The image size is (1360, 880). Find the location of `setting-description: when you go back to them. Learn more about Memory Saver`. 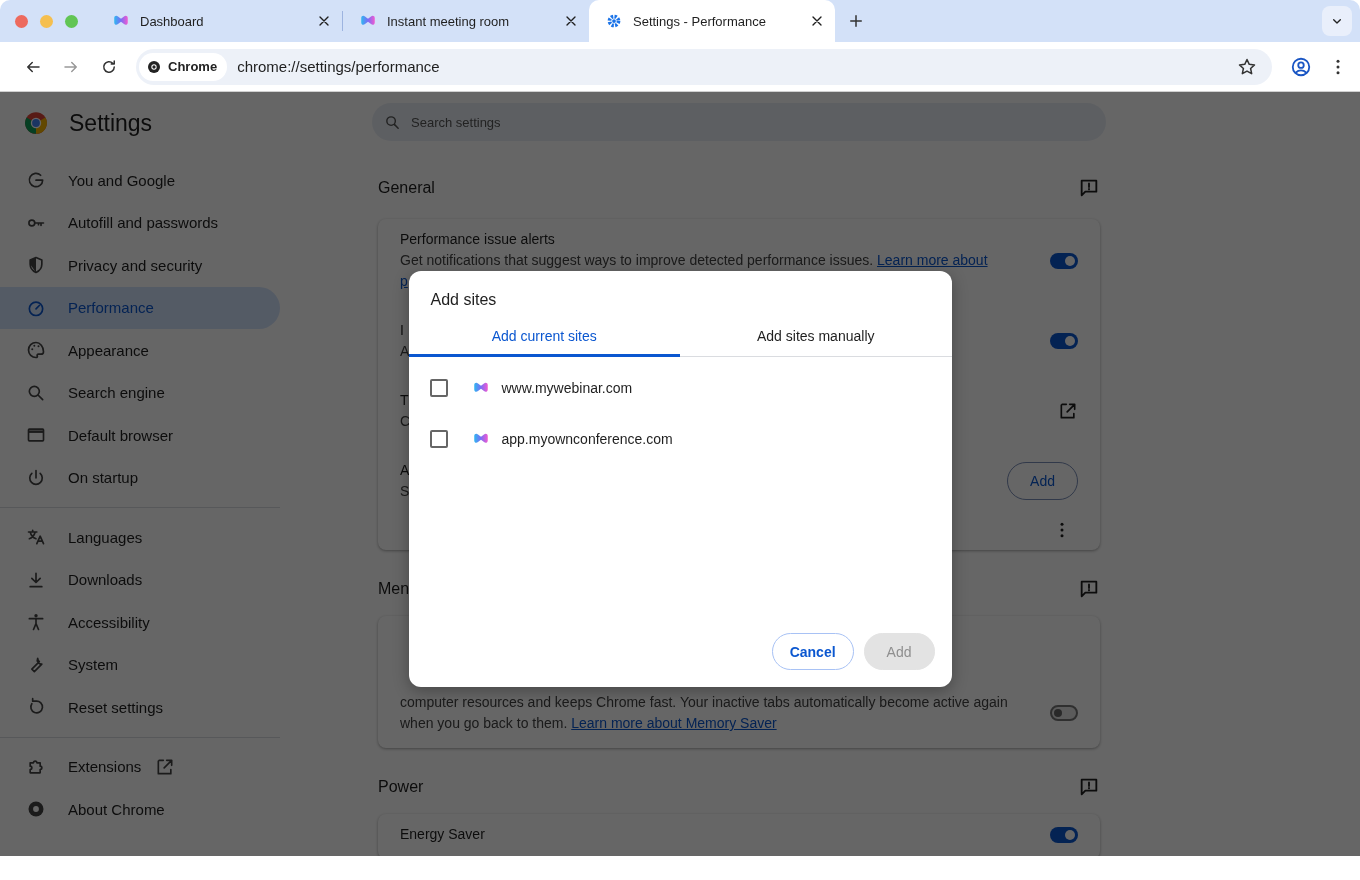

setting-description: when you go back to them. Learn more about Memory Saver is located at coordinates (588, 723).